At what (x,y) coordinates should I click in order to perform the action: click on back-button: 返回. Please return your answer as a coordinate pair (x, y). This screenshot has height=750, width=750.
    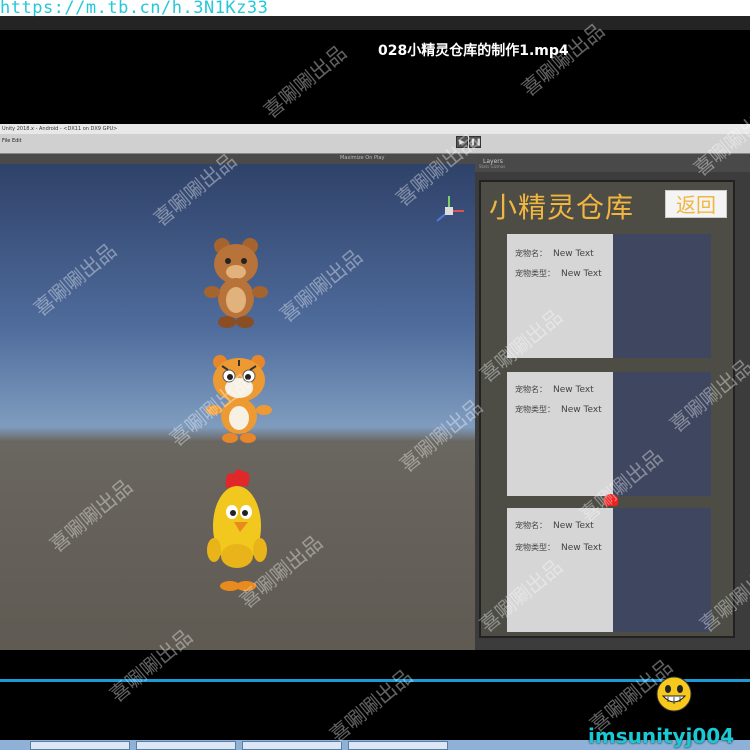
    Looking at the image, I should click on (696, 204).